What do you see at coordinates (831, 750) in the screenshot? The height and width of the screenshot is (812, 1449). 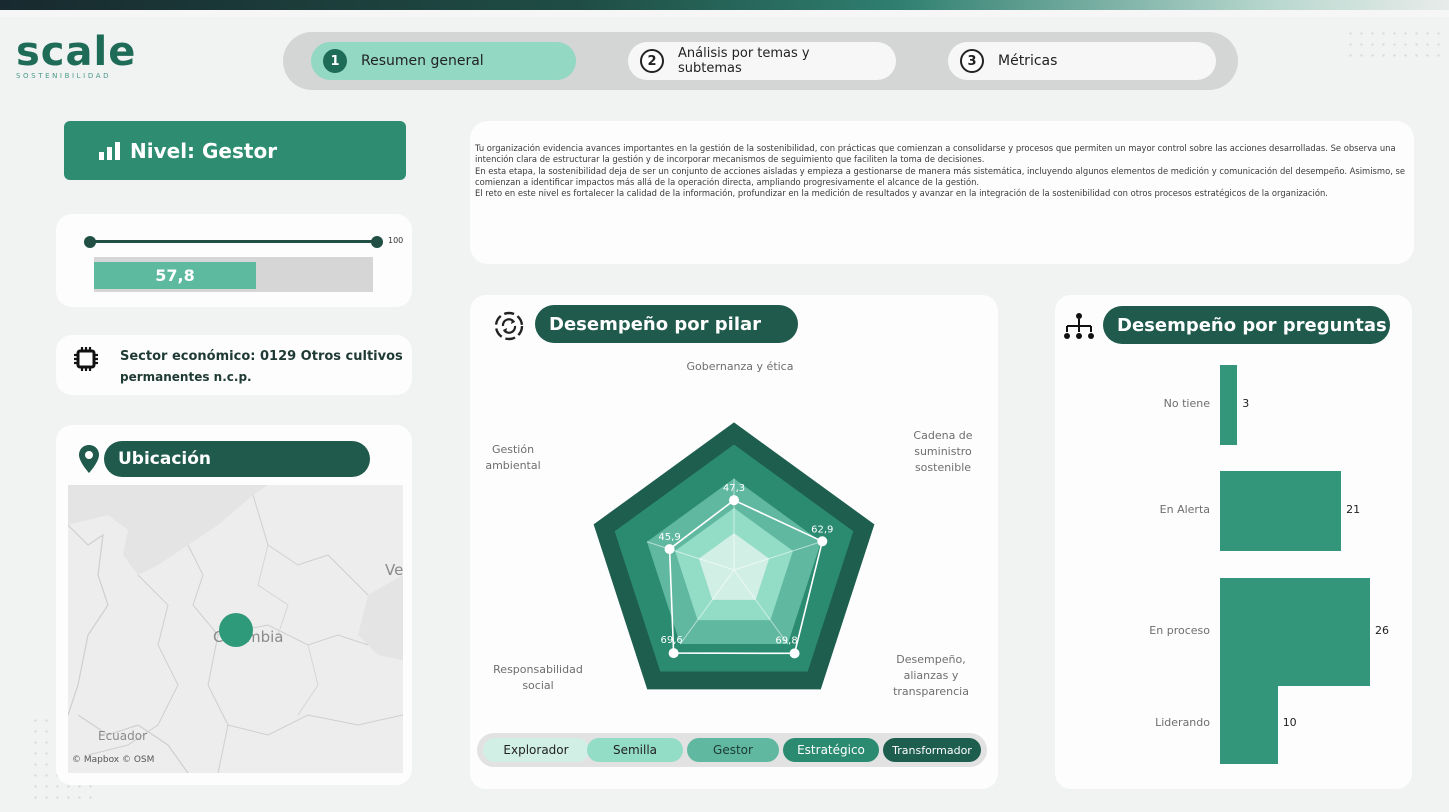 I see `legend-estrategico: Estratégico` at bounding box center [831, 750].